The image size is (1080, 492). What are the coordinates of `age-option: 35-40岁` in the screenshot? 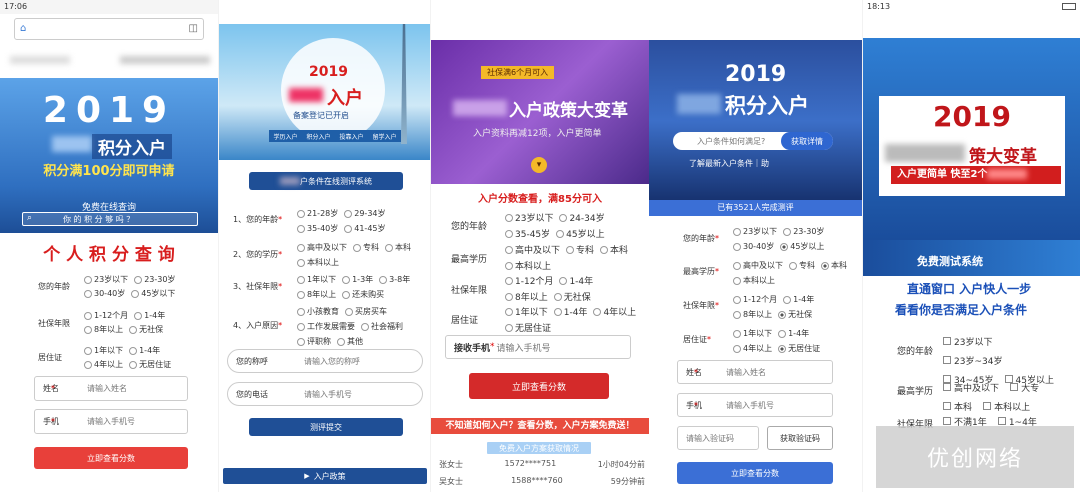 It's located at (317, 228).